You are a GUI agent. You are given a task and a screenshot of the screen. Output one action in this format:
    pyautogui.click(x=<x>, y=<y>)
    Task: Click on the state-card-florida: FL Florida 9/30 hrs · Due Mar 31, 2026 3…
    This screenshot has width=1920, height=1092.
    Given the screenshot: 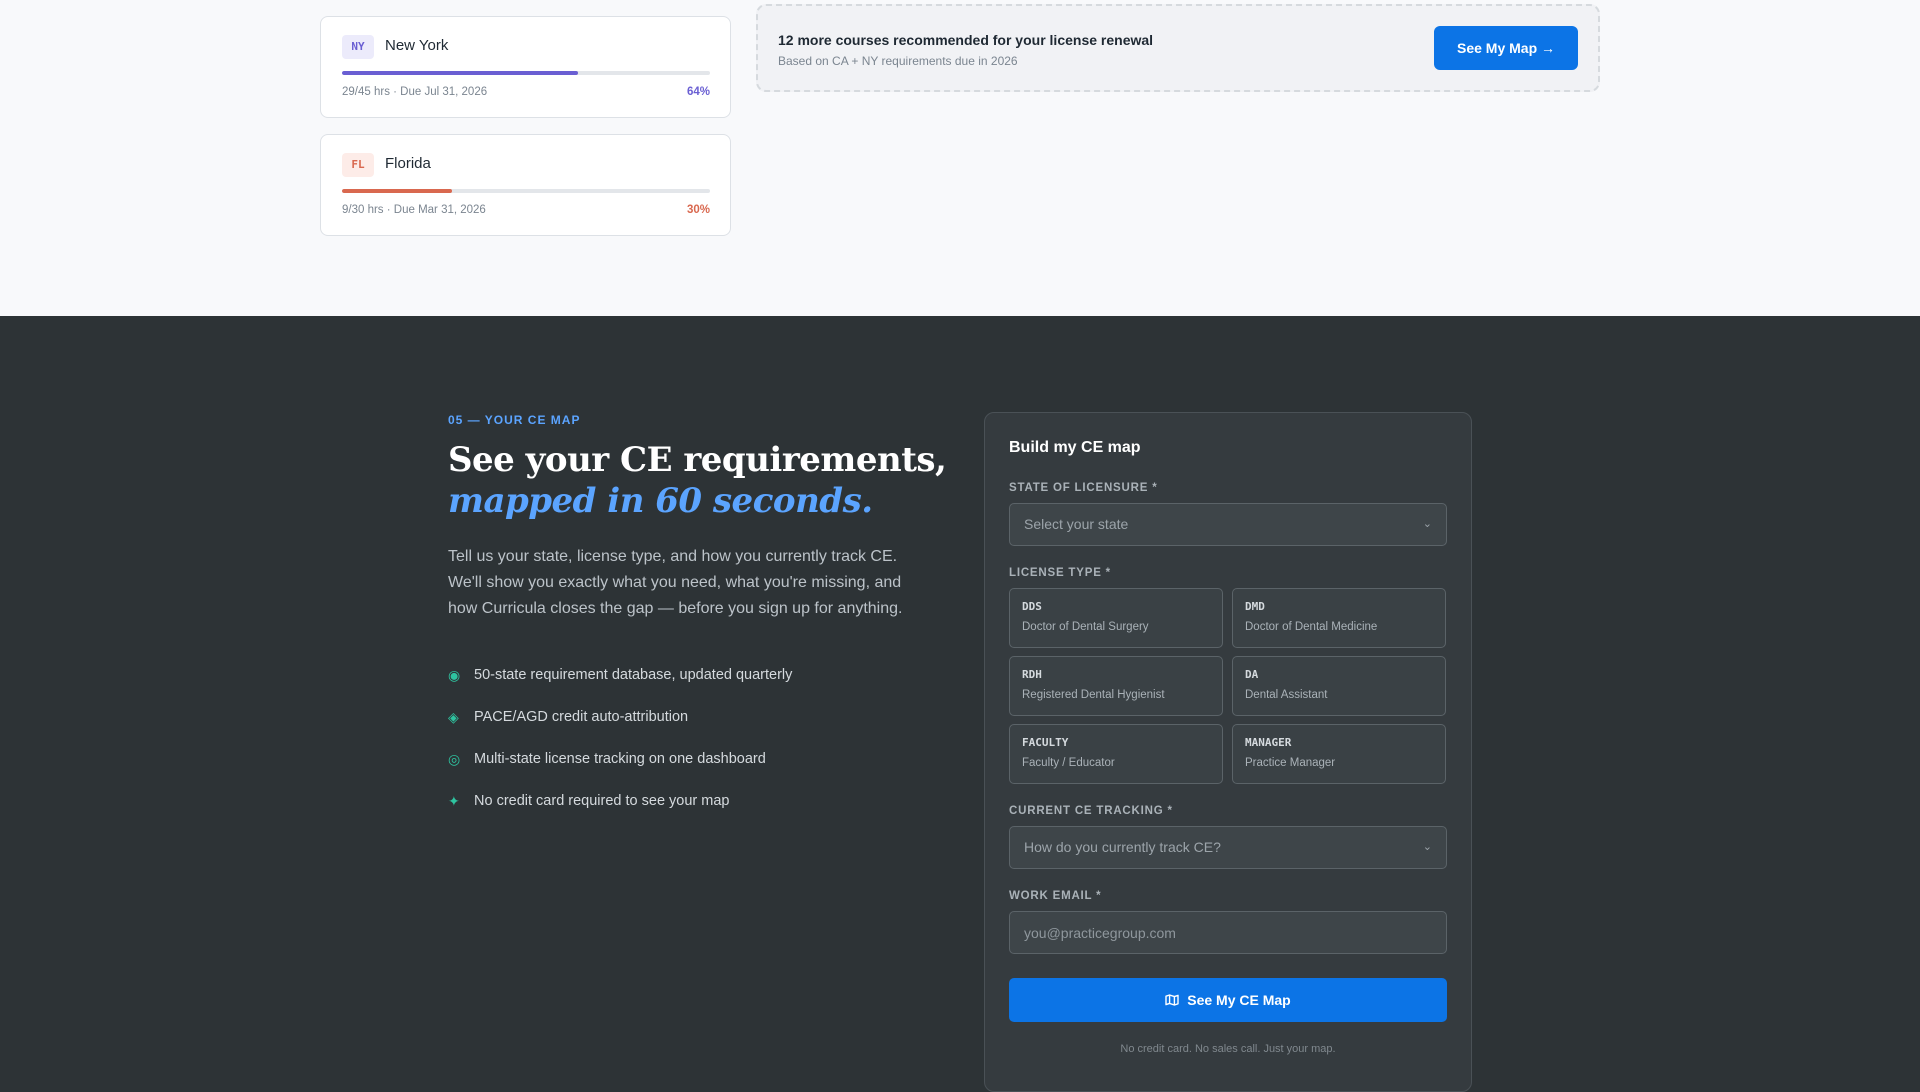 What is the action you would take?
    pyautogui.click(x=525, y=185)
    